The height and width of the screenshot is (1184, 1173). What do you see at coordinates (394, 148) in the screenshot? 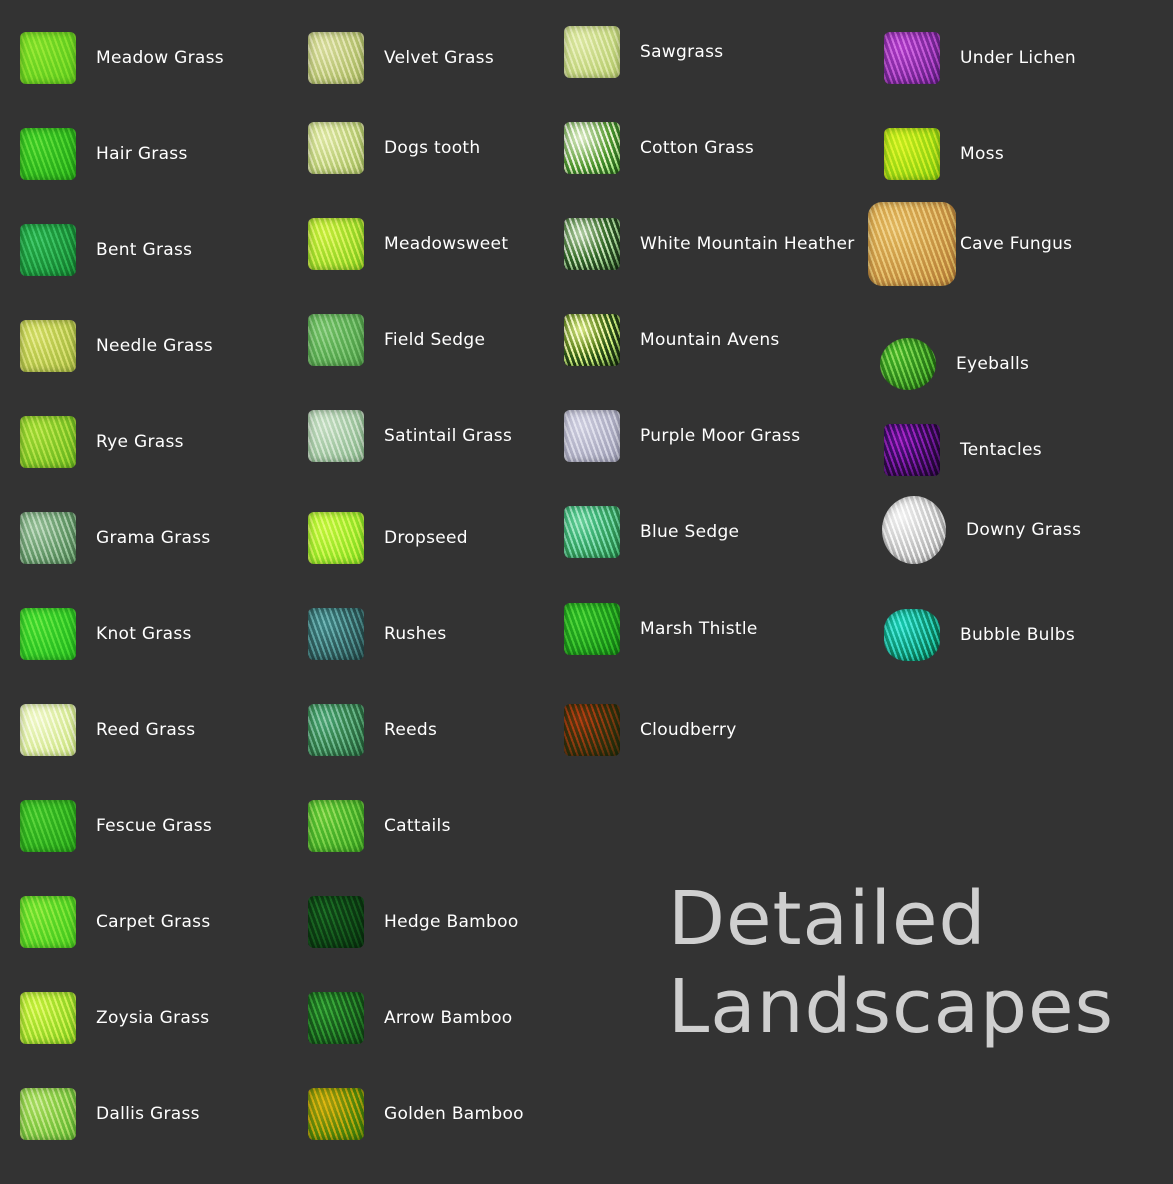
I see `item-dogs-tooth: Dogs tooth` at bounding box center [394, 148].